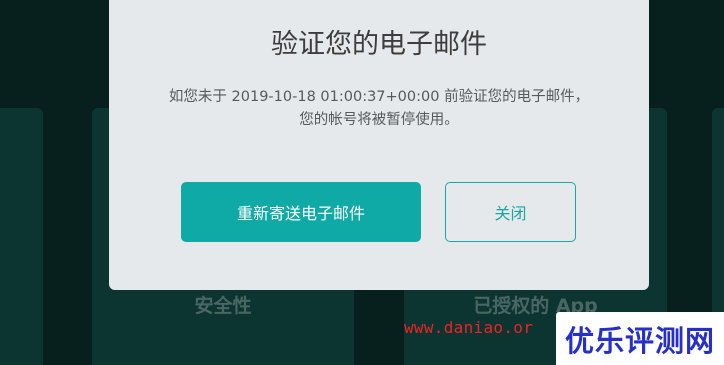 Image resolution: width=724 pixels, height=365 pixels. I want to click on watermark-logo: 优乐评测网, so click(640, 338).